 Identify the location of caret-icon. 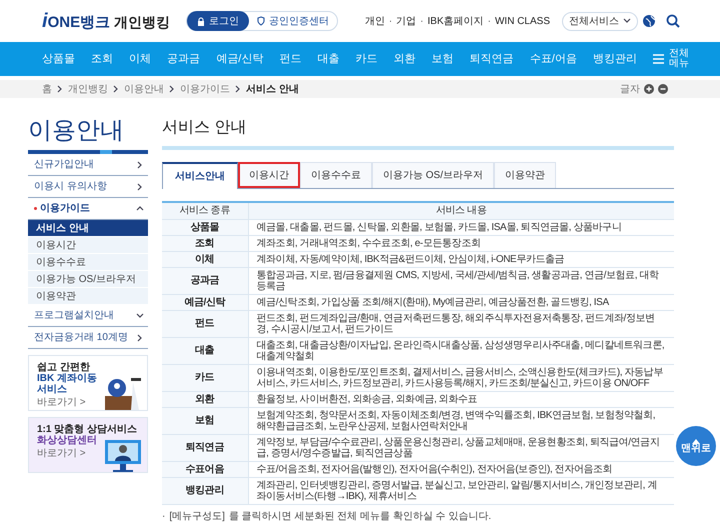
(627, 21).